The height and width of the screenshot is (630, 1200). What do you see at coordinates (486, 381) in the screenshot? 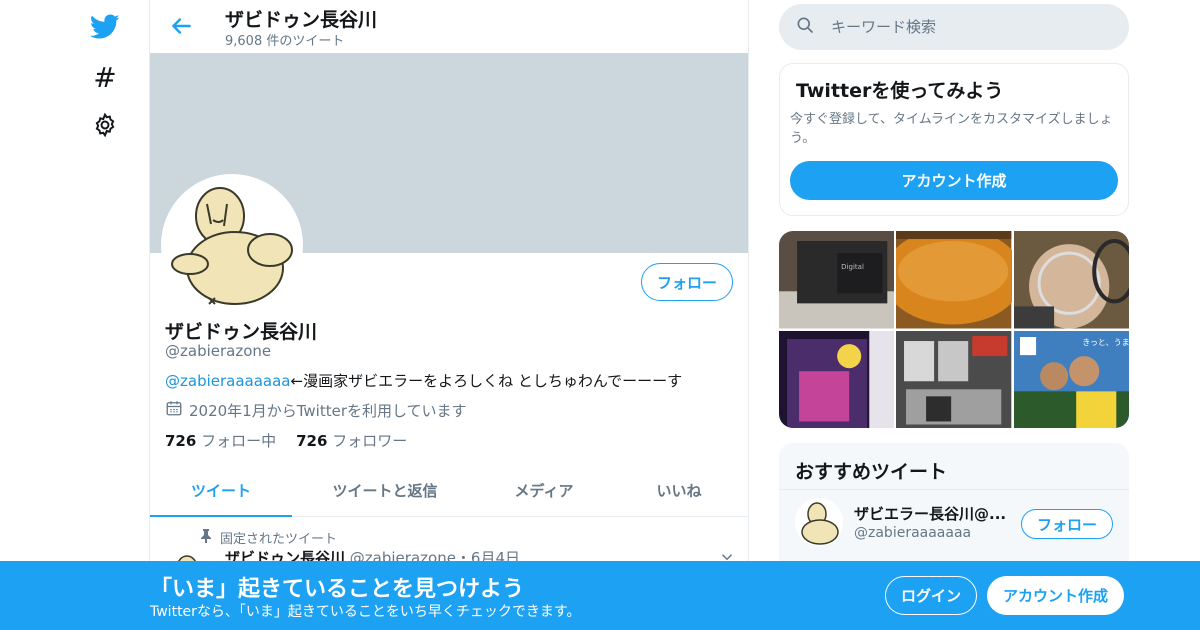
I see `bio-text: ←漫画家ザビエラーをよろしくね としちゅわんでーーーす` at bounding box center [486, 381].